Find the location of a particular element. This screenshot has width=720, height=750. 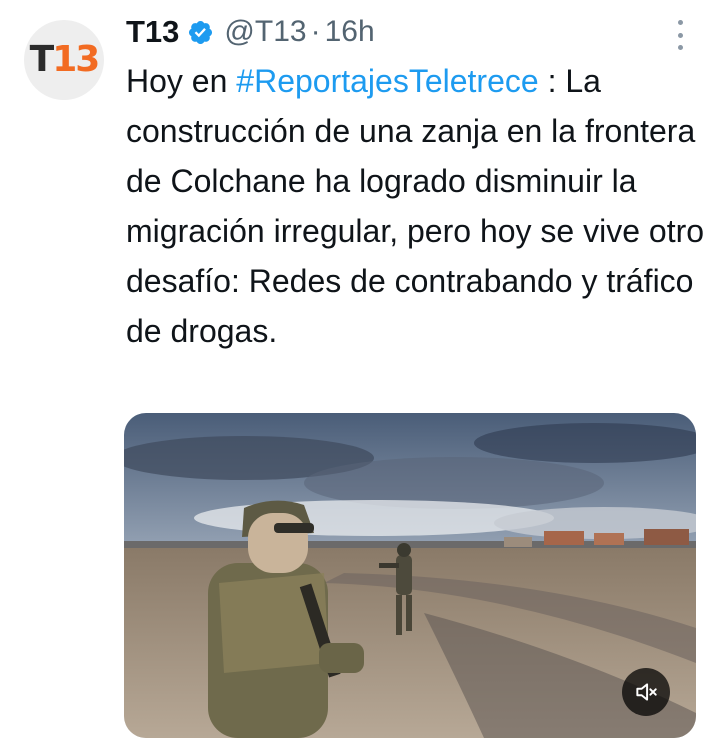

user-handle: @T13 is located at coordinates (265, 32).